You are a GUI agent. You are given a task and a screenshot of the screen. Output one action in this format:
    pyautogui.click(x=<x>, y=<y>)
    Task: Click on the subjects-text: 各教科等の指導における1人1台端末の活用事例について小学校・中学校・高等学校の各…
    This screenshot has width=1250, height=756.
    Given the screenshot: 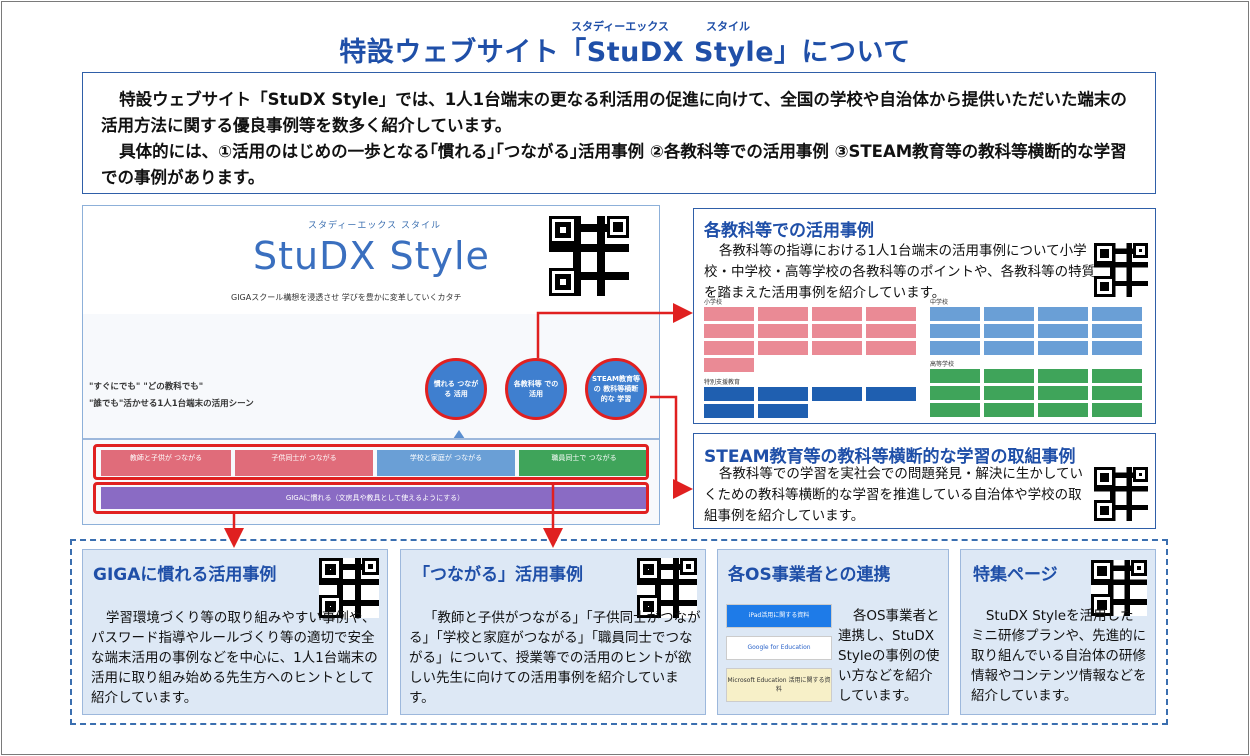 What is the action you would take?
    pyautogui.click(x=900, y=272)
    